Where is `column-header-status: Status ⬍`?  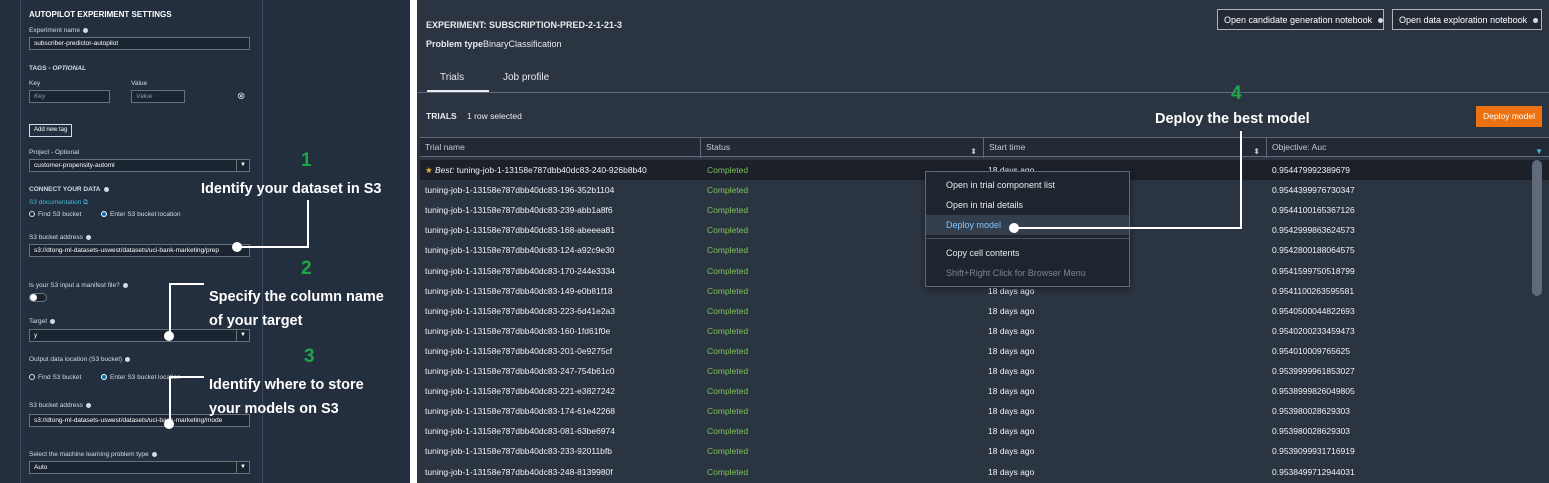
column-header-status: Status ⬍ is located at coordinates (842, 148).